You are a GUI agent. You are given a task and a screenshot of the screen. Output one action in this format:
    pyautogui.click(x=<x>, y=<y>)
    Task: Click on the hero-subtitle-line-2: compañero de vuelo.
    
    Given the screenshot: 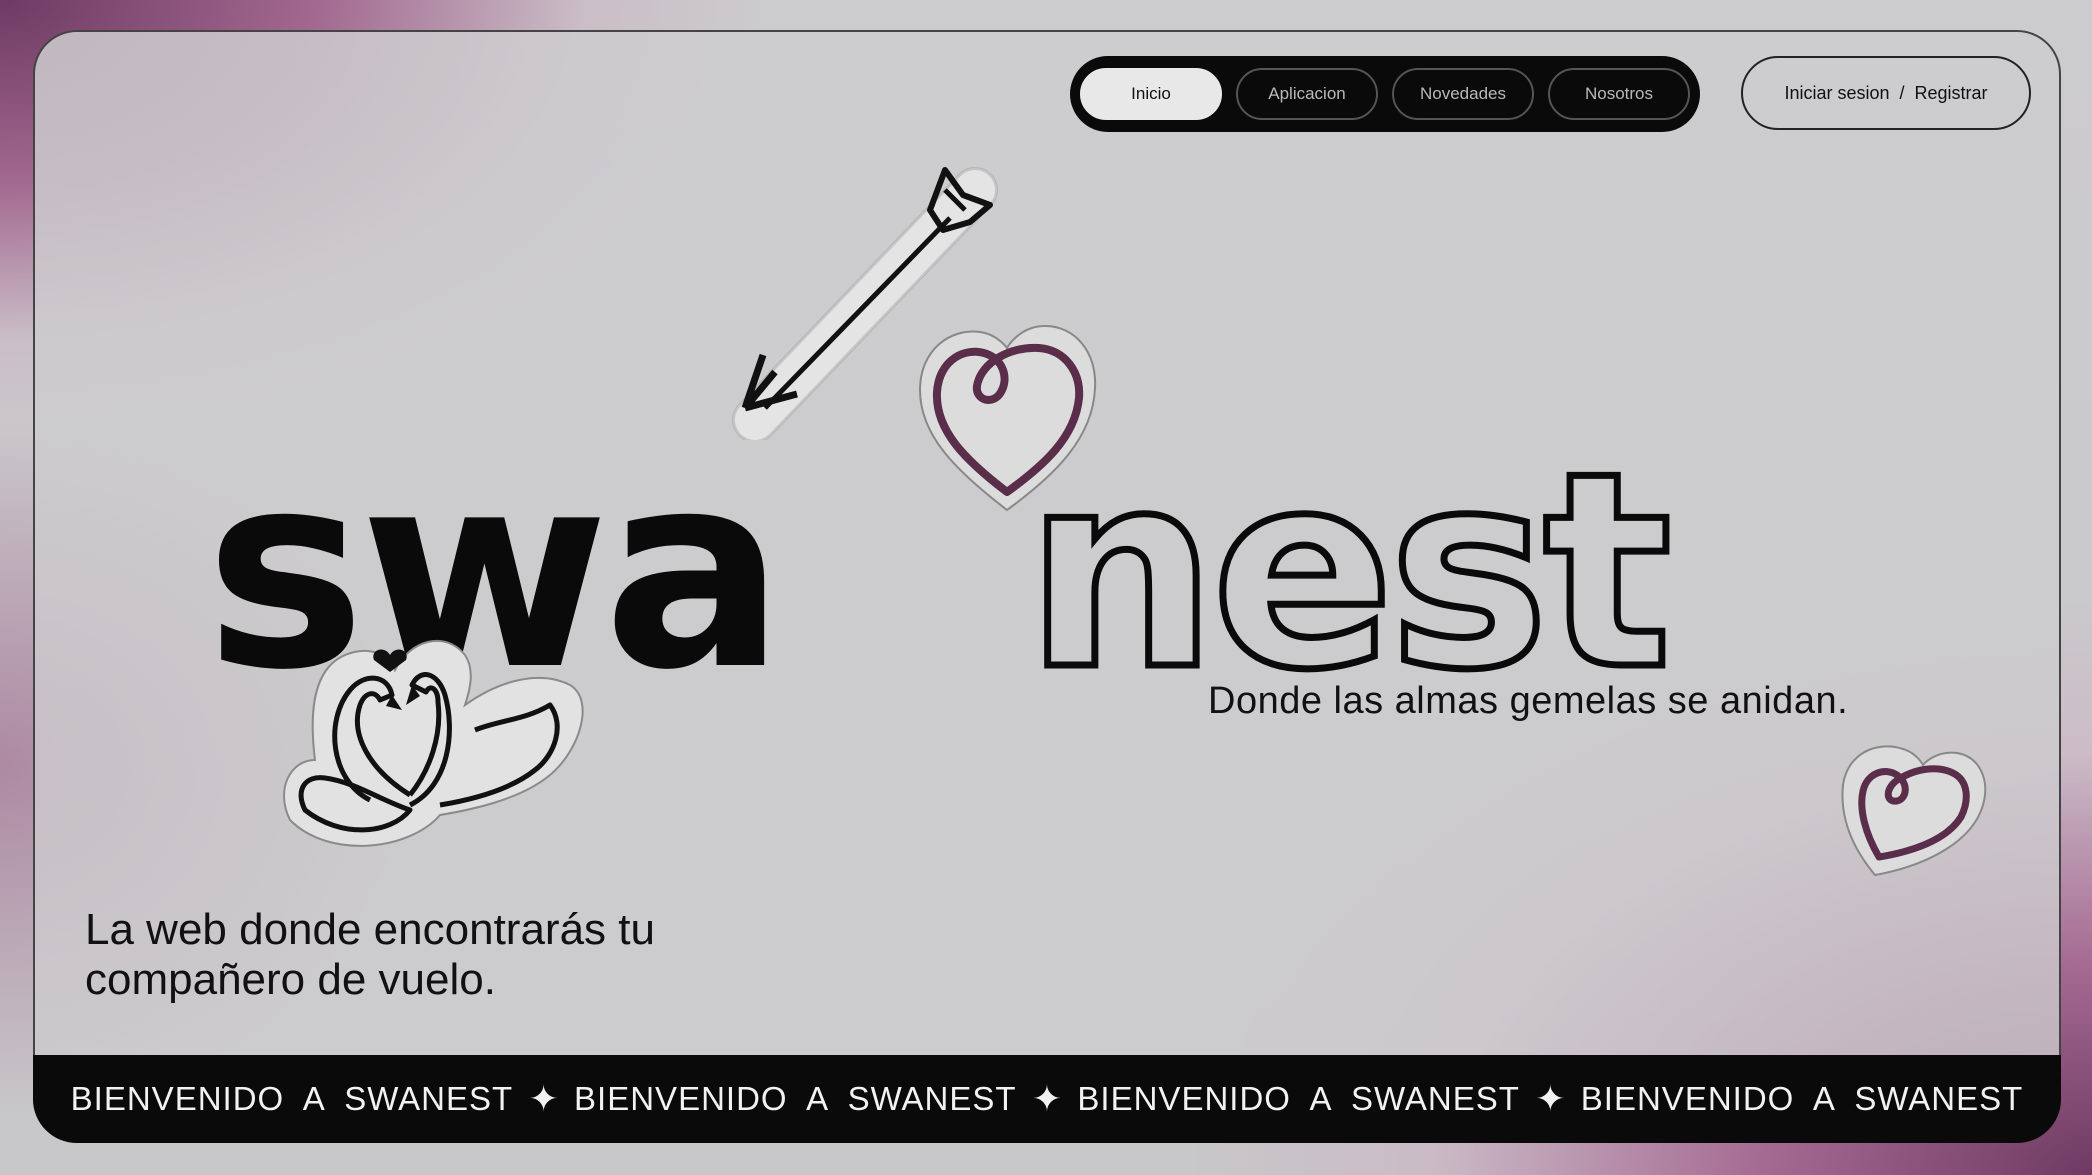 What is the action you would take?
    pyautogui.click(x=290, y=979)
    